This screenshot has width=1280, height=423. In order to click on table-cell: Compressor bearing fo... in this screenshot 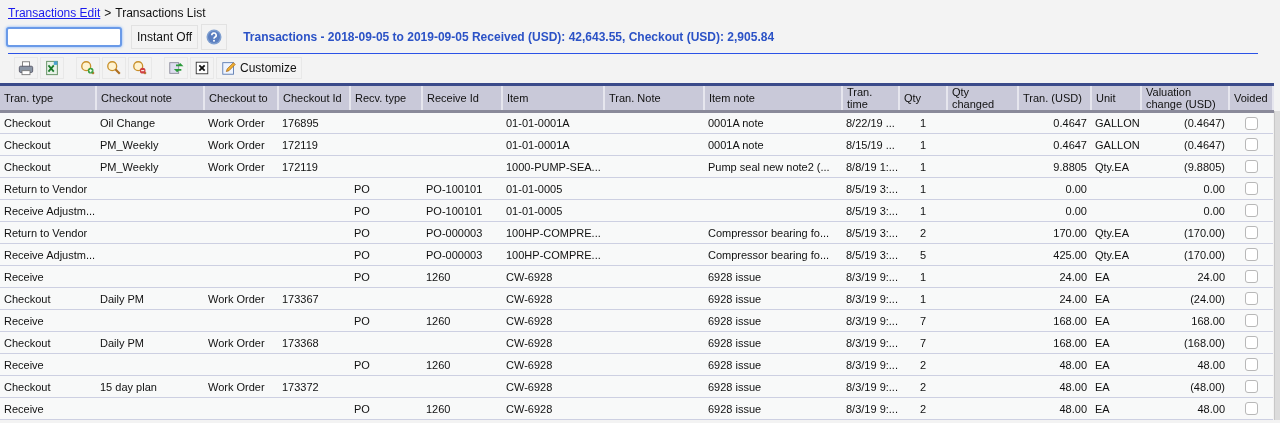, I will do `click(769, 254)`.